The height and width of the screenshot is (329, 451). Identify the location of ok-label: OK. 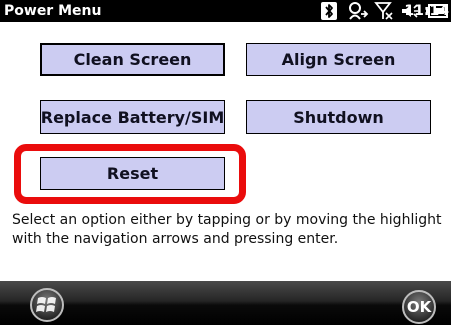
(419, 307).